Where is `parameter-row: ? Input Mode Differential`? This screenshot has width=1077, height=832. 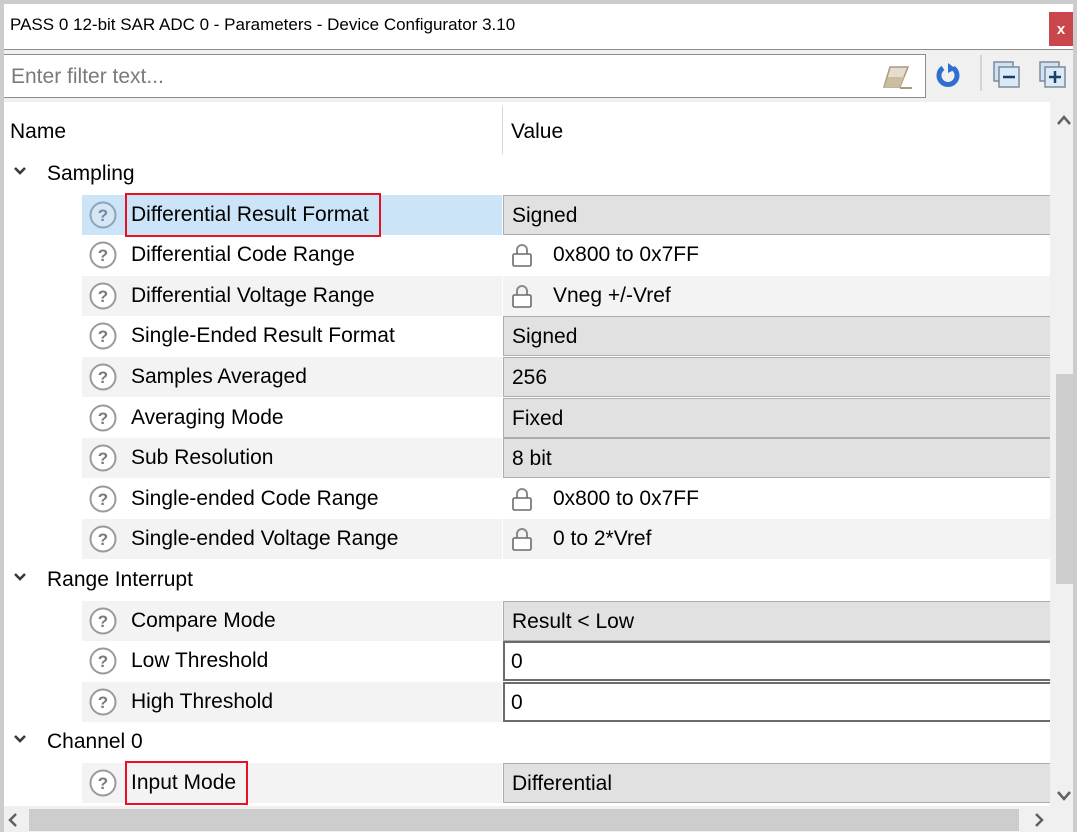
parameter-row: ? Input Mode Differential is located at coordinates (527, 783).